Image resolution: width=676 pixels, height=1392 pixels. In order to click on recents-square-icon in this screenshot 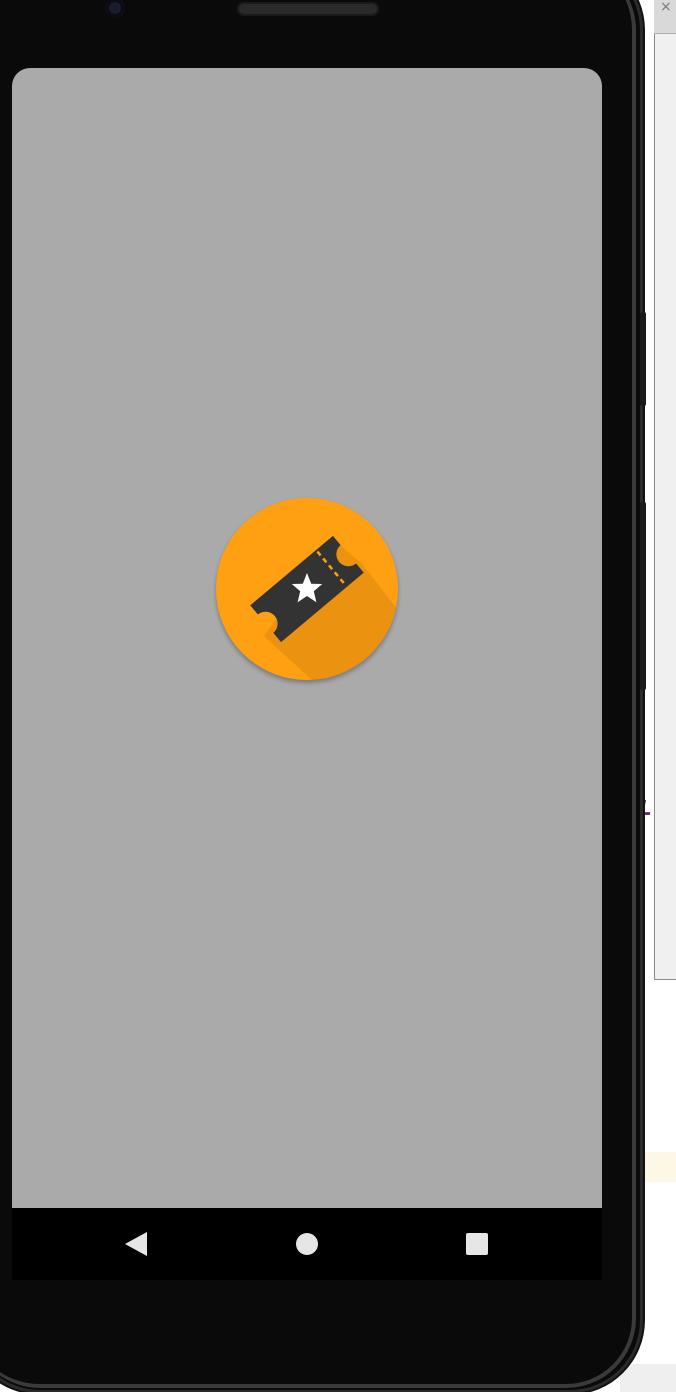, I will do `click(477, 1244)`.